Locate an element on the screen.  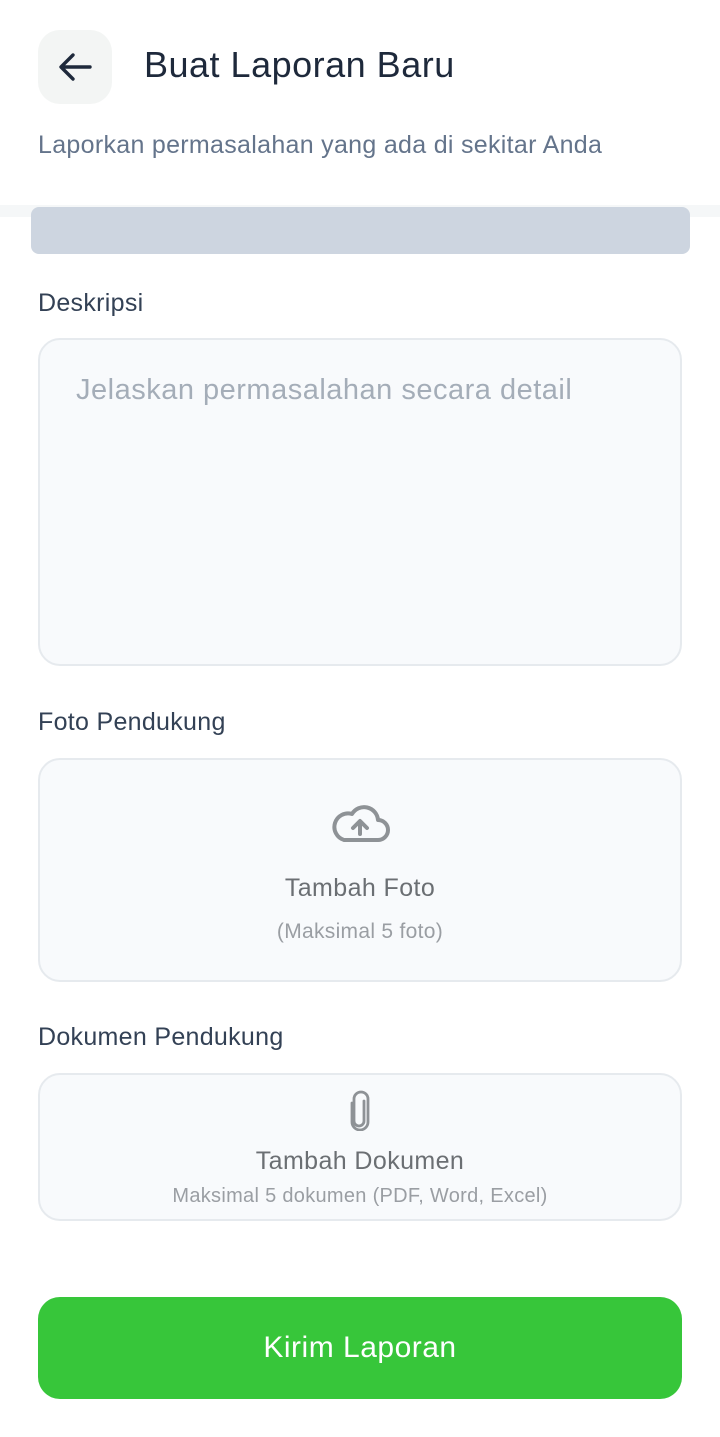
back-button is located at coordinates (75, 67).